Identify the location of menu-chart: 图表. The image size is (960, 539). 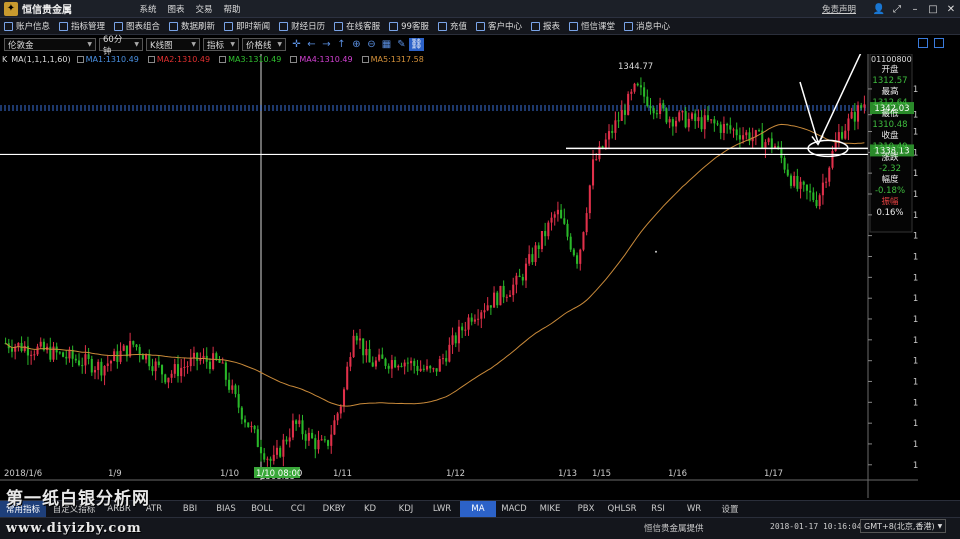
(176, 9).